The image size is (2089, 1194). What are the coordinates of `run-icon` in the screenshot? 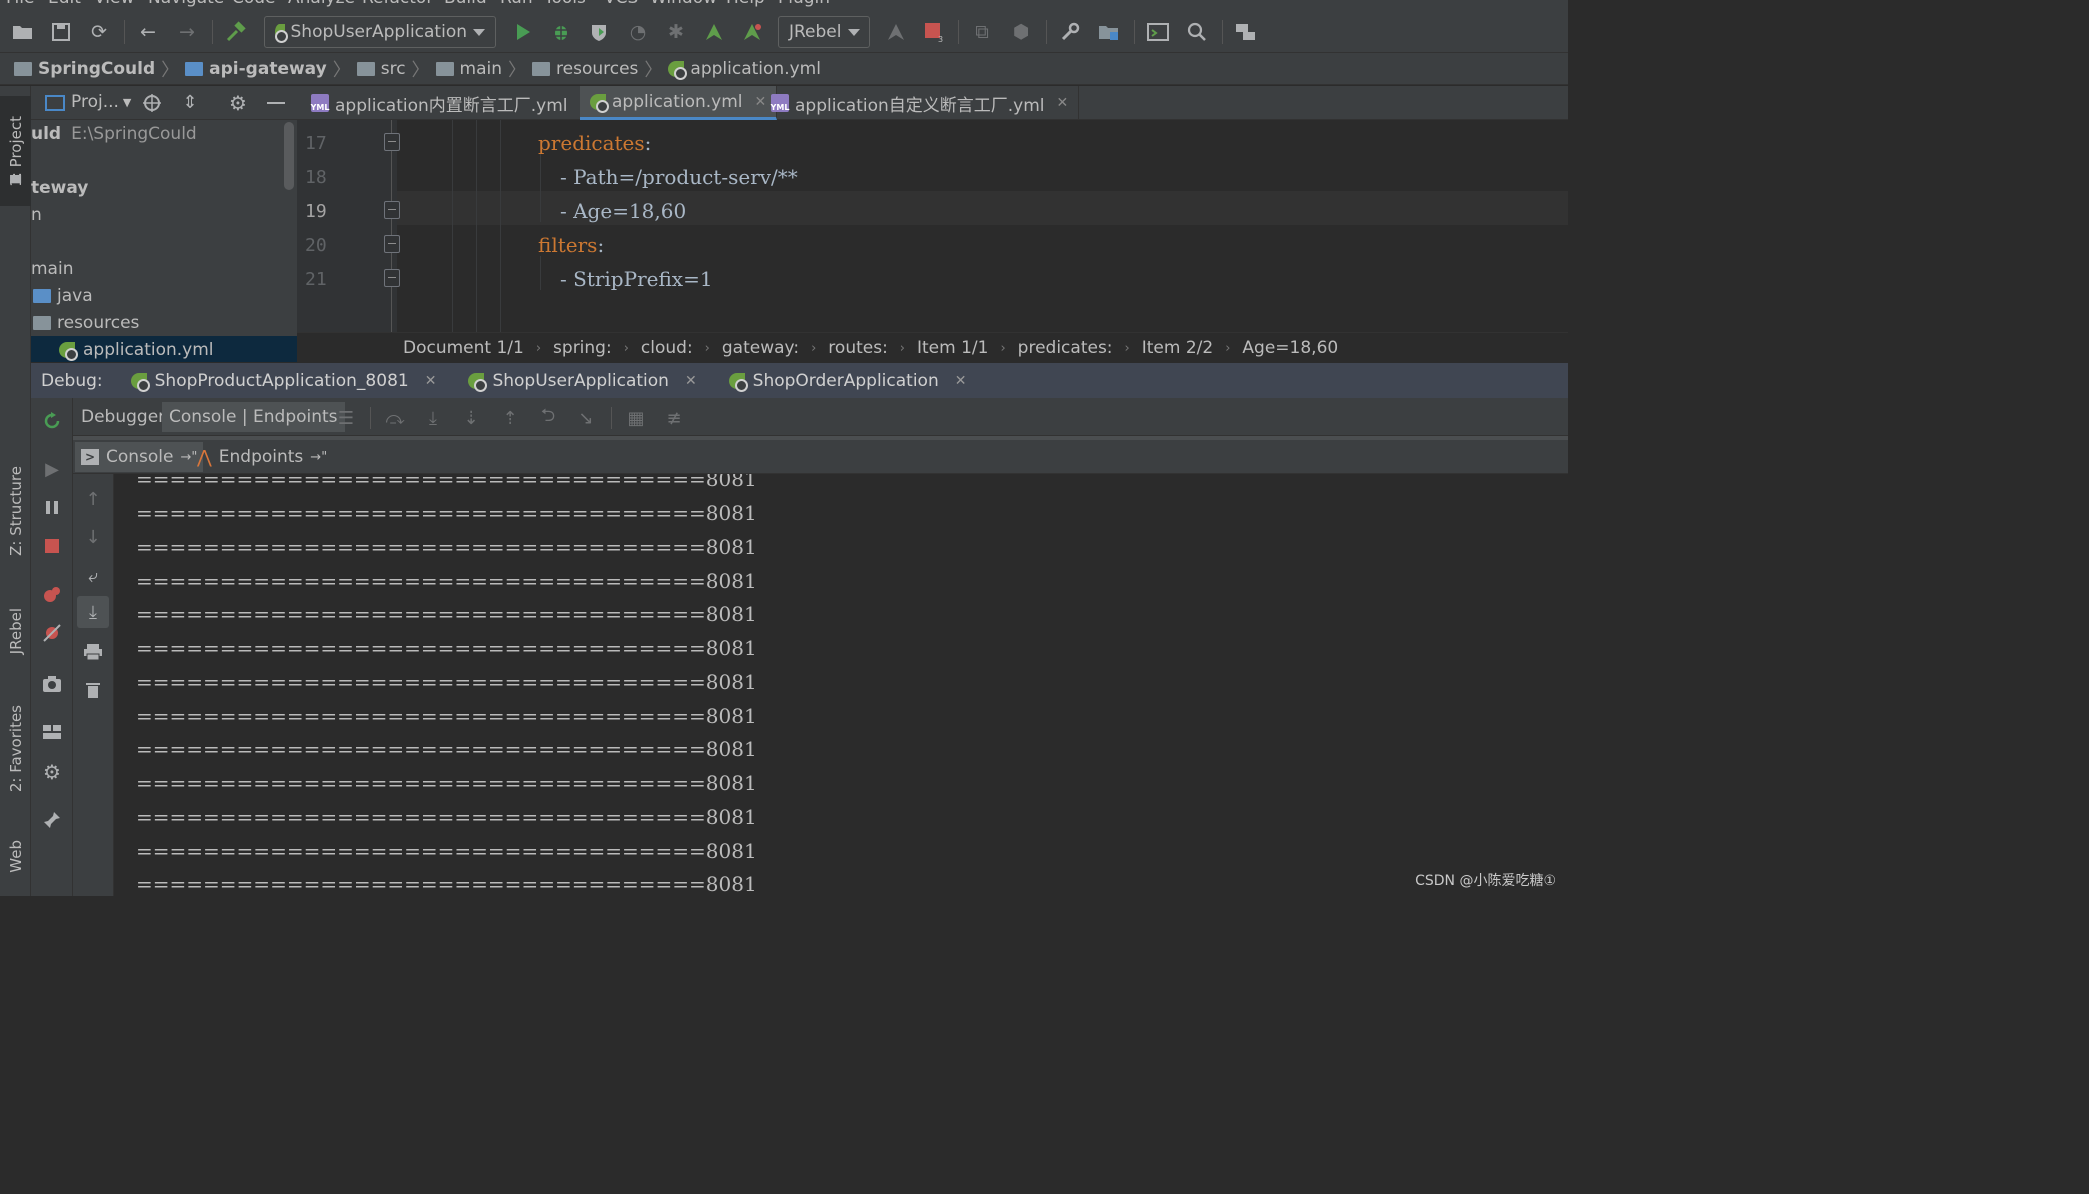 It's located at (523, 32).